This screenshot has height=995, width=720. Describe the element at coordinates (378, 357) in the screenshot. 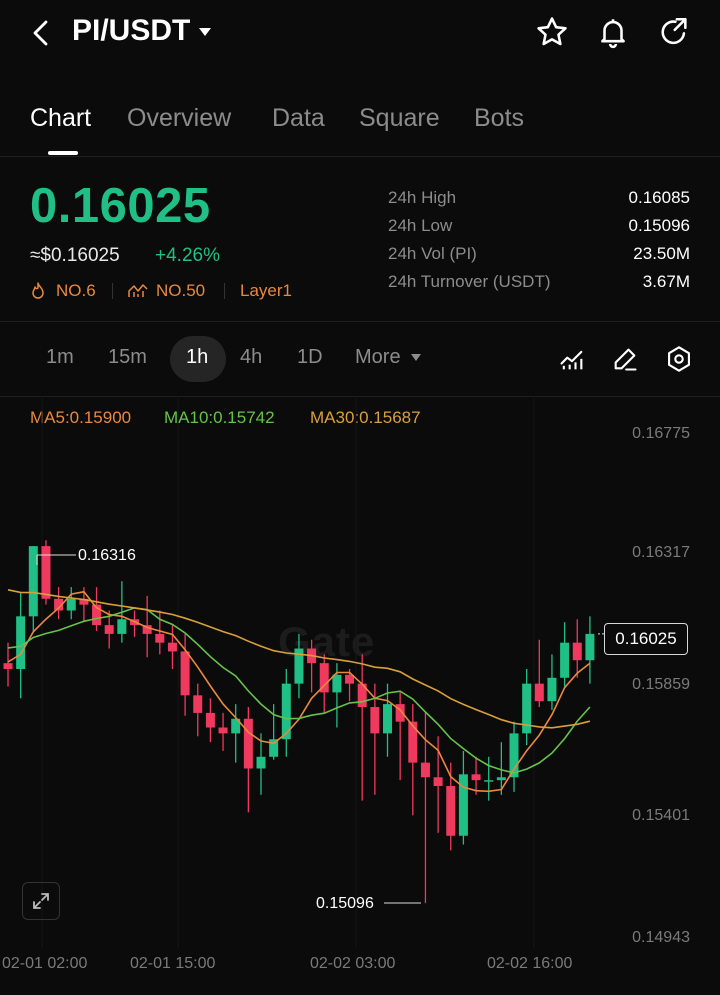

I see `timeframe-more-label: More` at that location.